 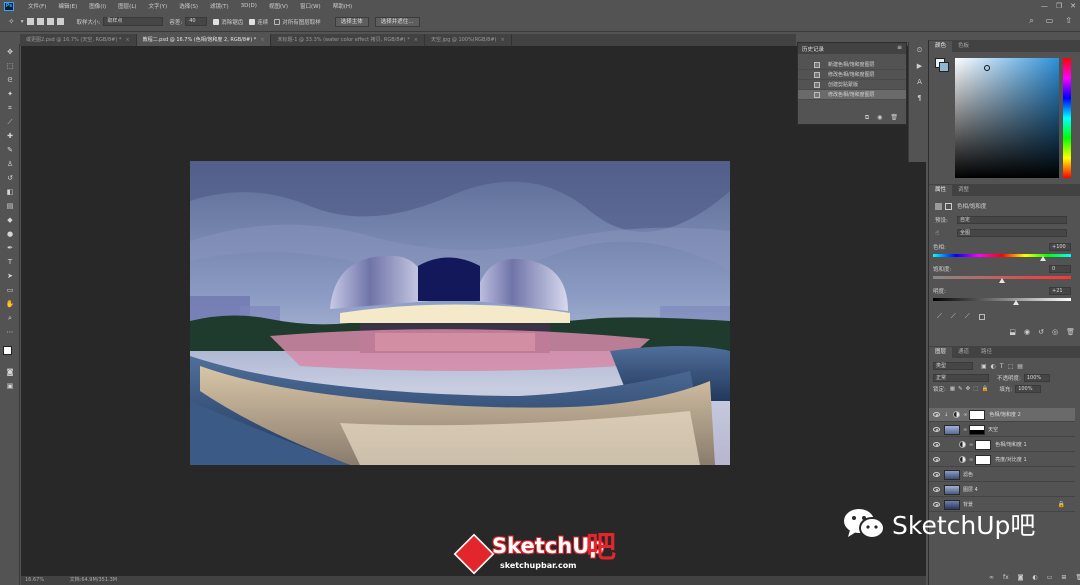 I want to click on layer-kind-filter: 类型, so click(x=953, y=366).